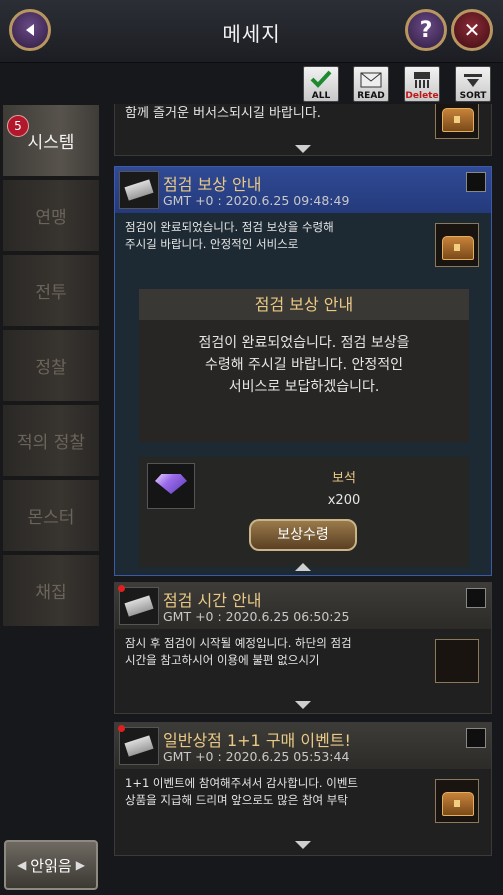 This screenshot has width=503, height=895. I want to click on empty-attachment-slot, so click(457, 661).